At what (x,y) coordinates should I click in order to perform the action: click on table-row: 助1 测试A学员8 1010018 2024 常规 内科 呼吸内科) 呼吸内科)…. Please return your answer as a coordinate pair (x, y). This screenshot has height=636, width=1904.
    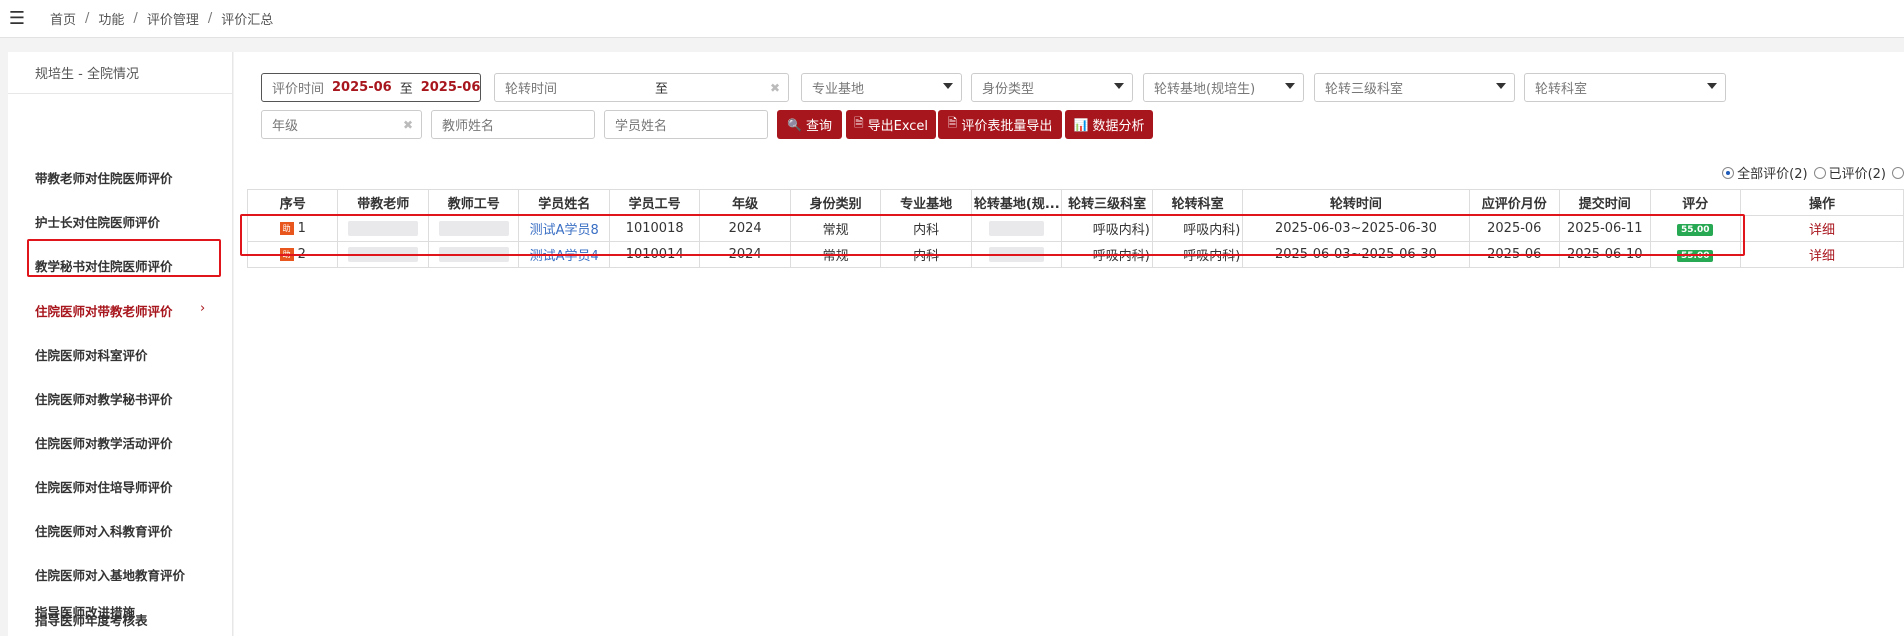
    Looking at the image, I should click on (1075, 228).